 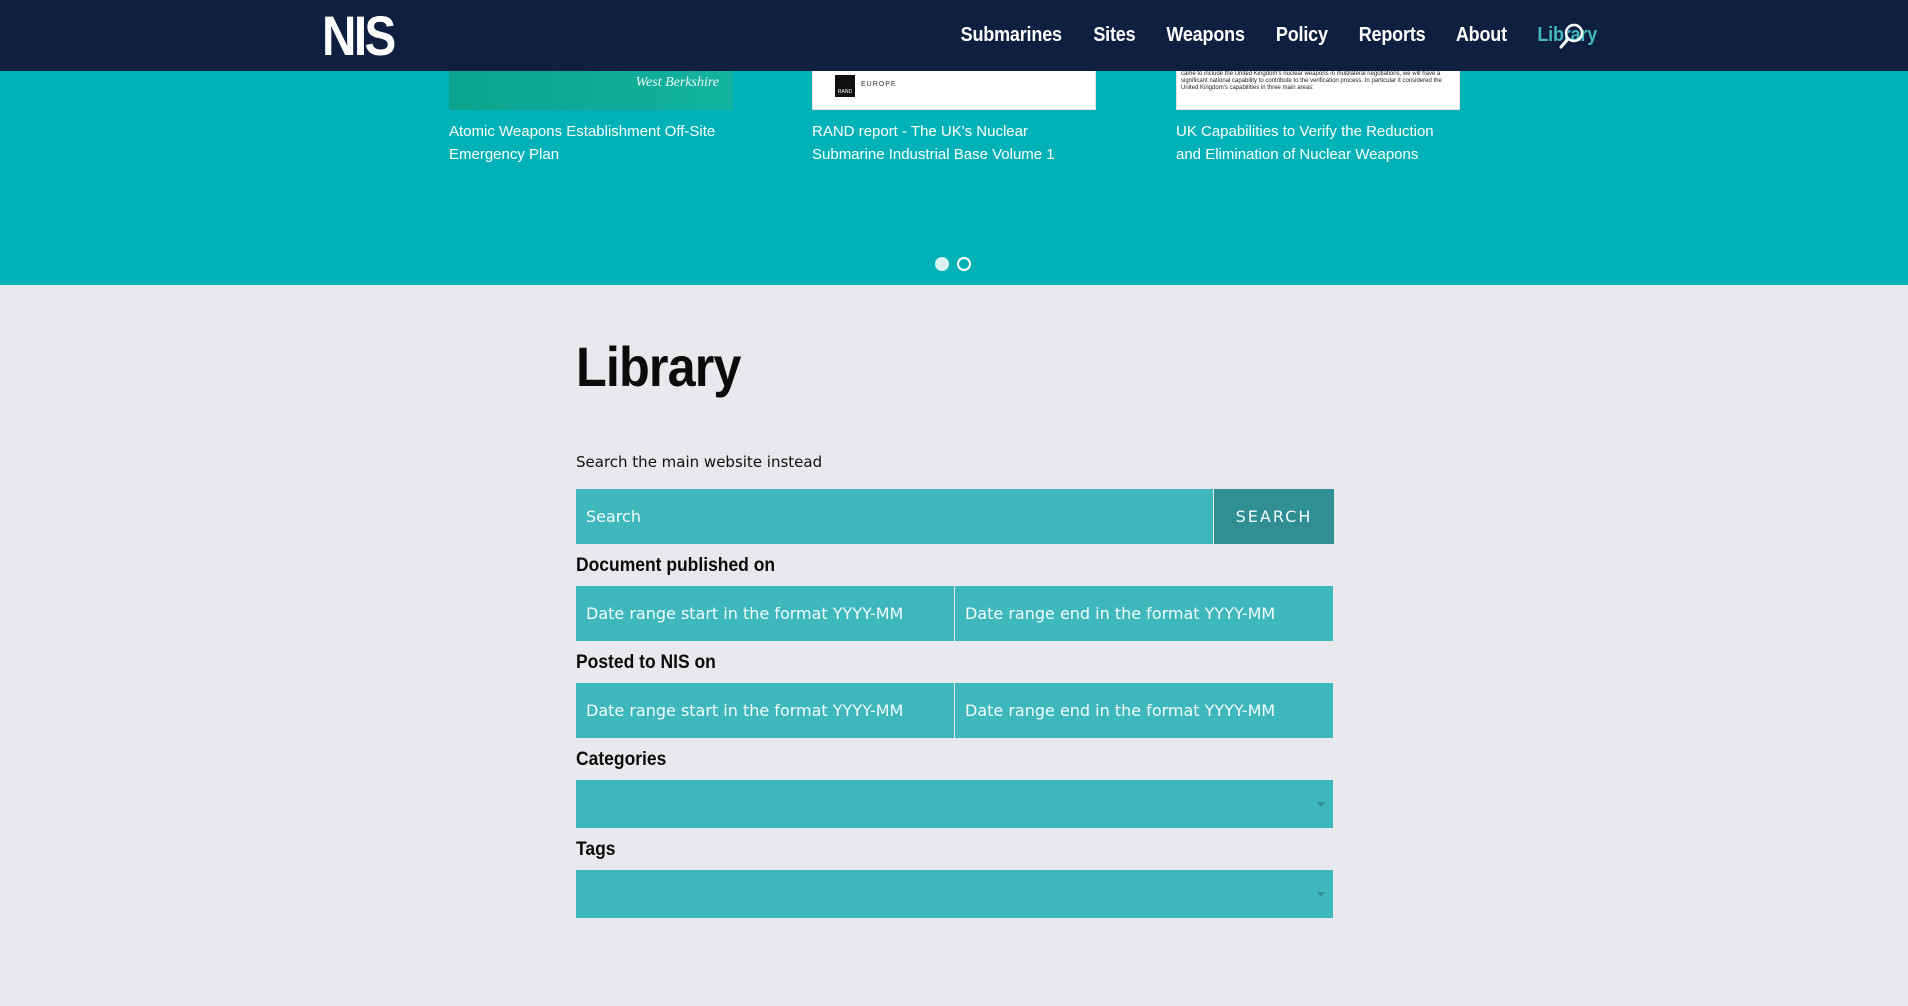 What do you see at coordinates (765, 613) in the screenshot?
I see `published-start-input` at bounding box center [765, 613].